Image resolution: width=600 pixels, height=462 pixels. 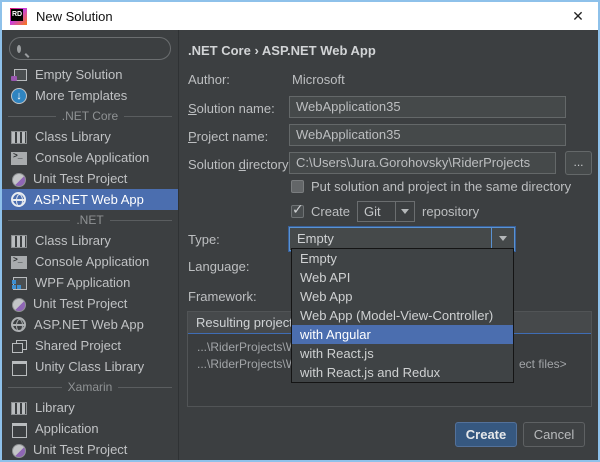 I want to click on sidebar-item-empty-solution: Empty Solution, so click(x=90, y=74).